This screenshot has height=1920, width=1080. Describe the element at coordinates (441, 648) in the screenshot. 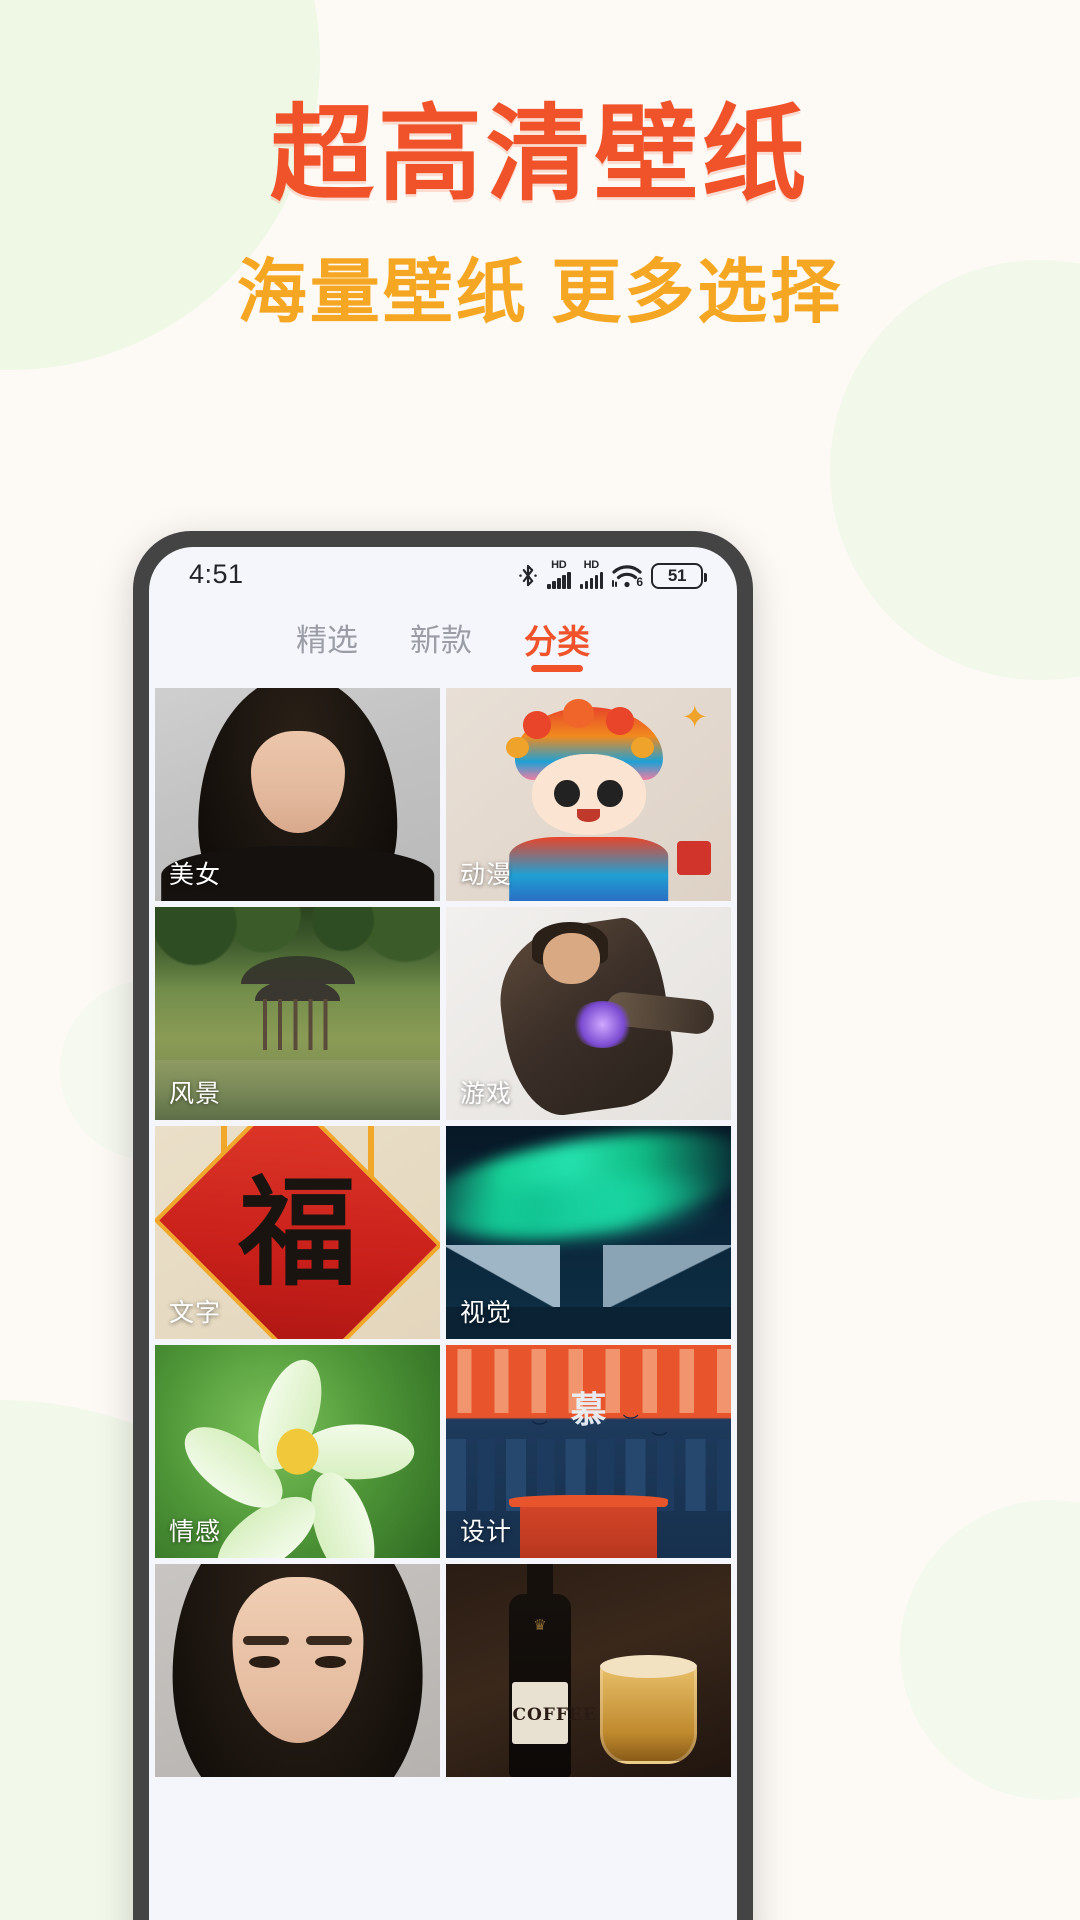

I see `tab-new: 新款` at that location.